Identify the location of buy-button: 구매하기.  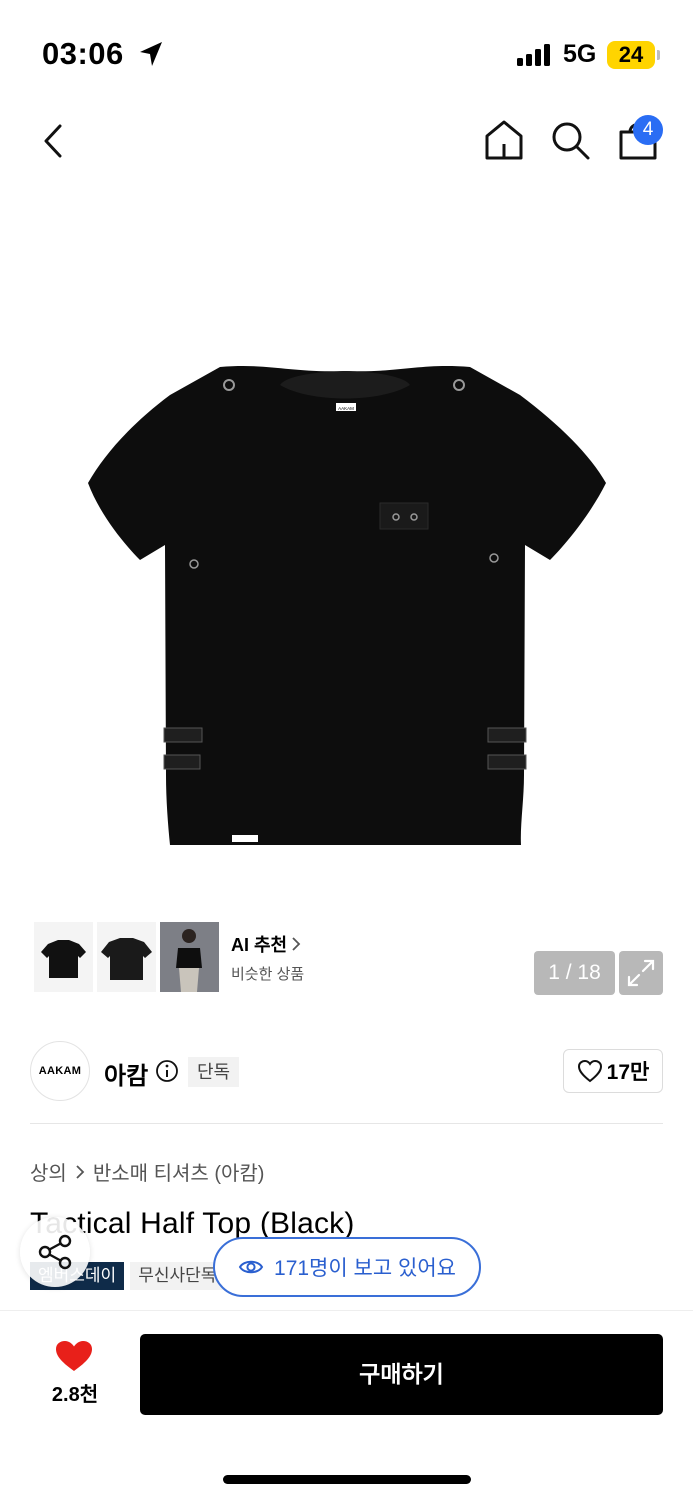
(401, 1374).